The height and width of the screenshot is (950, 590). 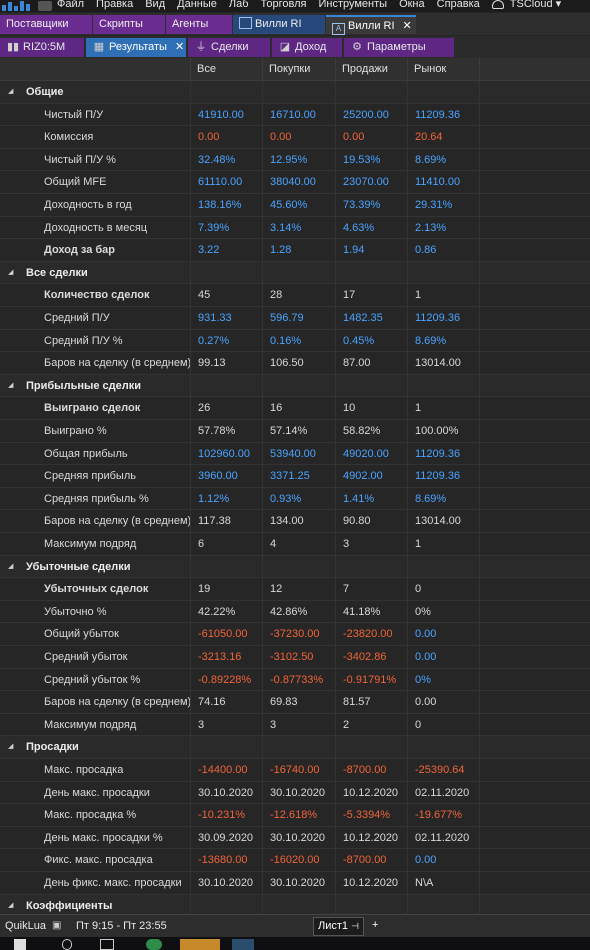 What do you see at coordinates (355, 5) in the screenshot?
I see `menu-item: Инструменты` at bounding box center [355, 5].